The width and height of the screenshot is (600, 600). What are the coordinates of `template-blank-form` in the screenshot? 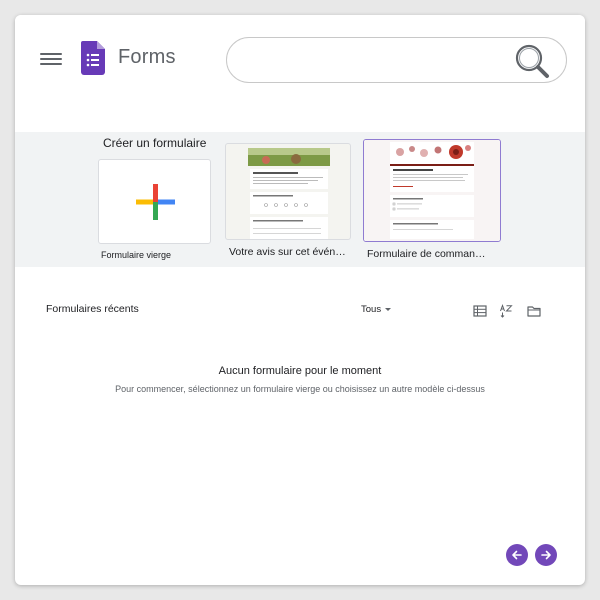 It's located at (154, 201).